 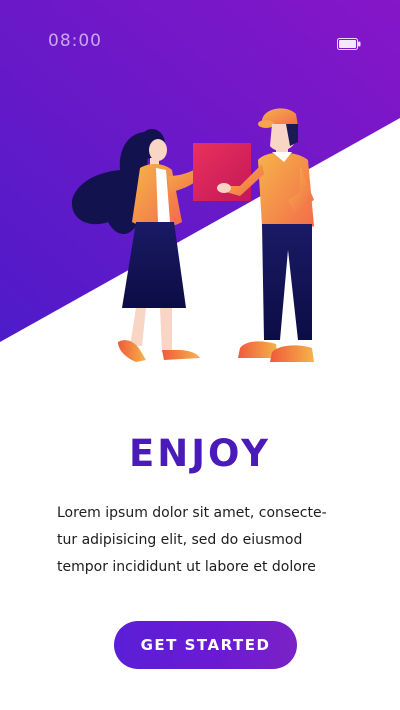 I want to click on description-line: tur adipisicing elit, sed do eiusmod, so click(x=180, y=540).